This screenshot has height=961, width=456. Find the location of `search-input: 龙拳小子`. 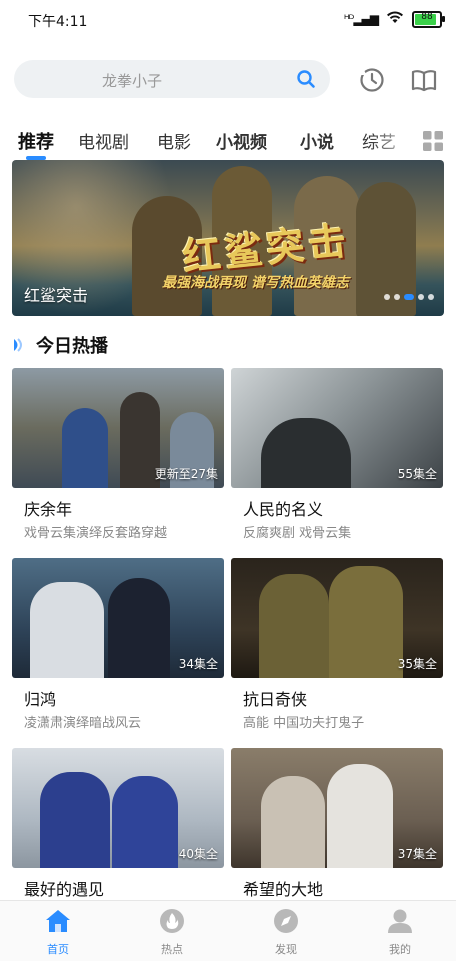

search-input: 龙拳小子 is located at coordinates (172, 79).